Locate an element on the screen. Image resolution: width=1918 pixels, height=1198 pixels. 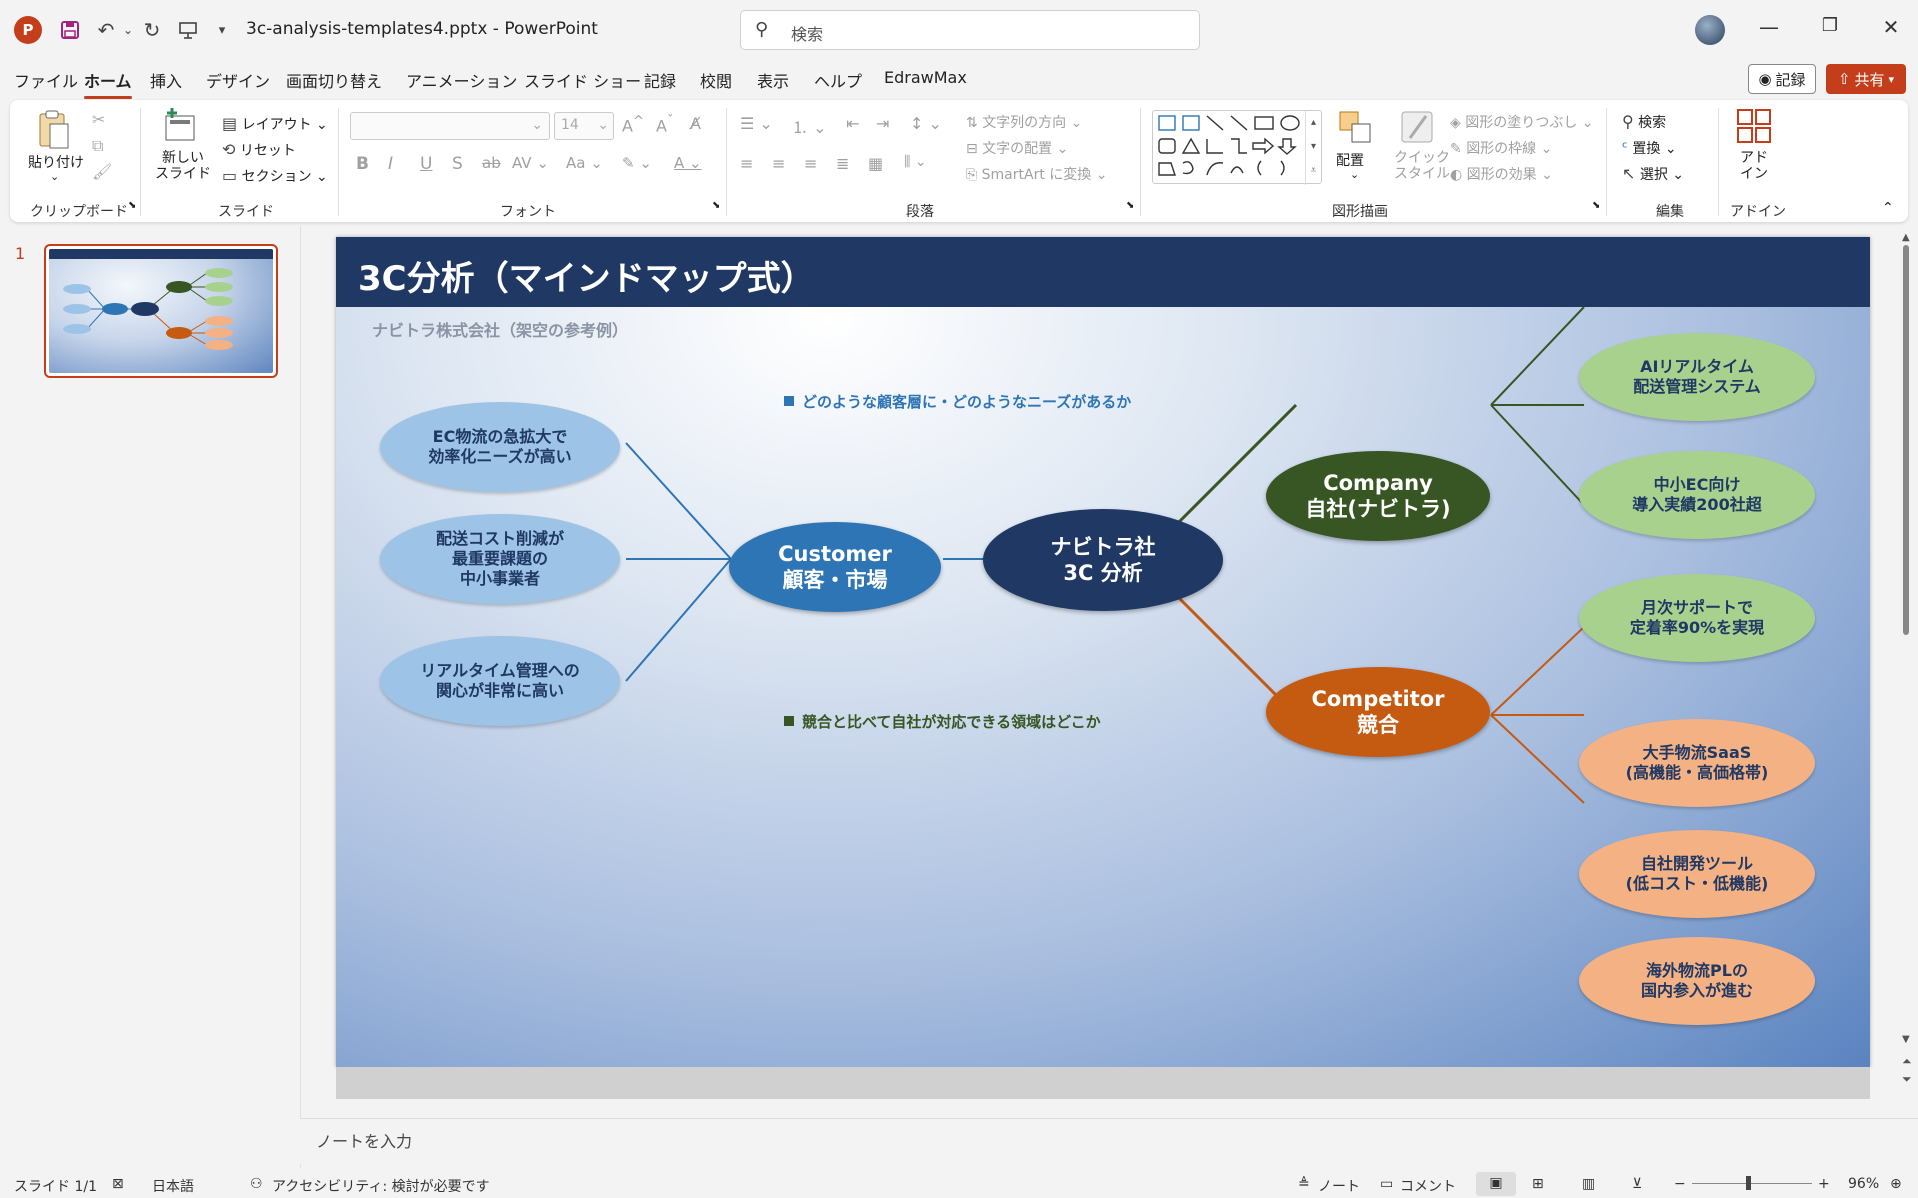
customer-leaf-3: リアルタイム管理への 関心が非常に高い is located at coordinates (500, 681).